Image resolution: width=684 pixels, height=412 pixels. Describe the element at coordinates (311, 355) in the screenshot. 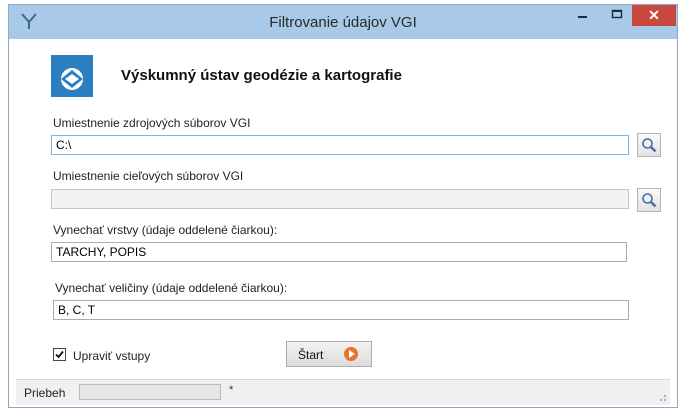

I see `start-button-label: Štart` at that location.